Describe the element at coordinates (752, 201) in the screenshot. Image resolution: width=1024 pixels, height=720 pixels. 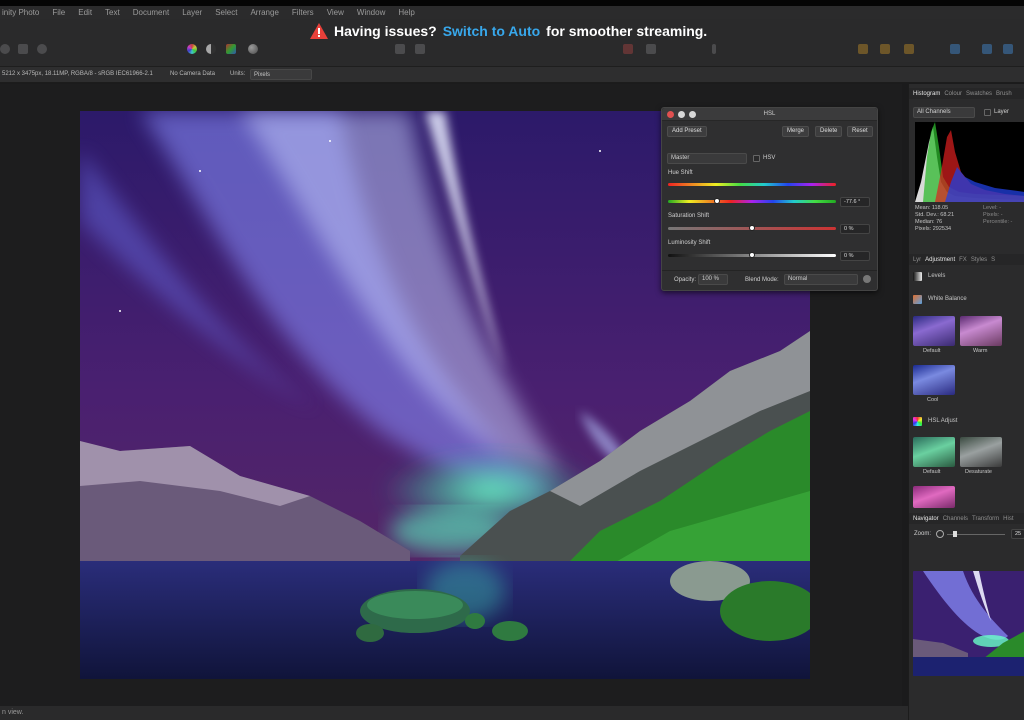
I see `hue-shift-slider` at that location.